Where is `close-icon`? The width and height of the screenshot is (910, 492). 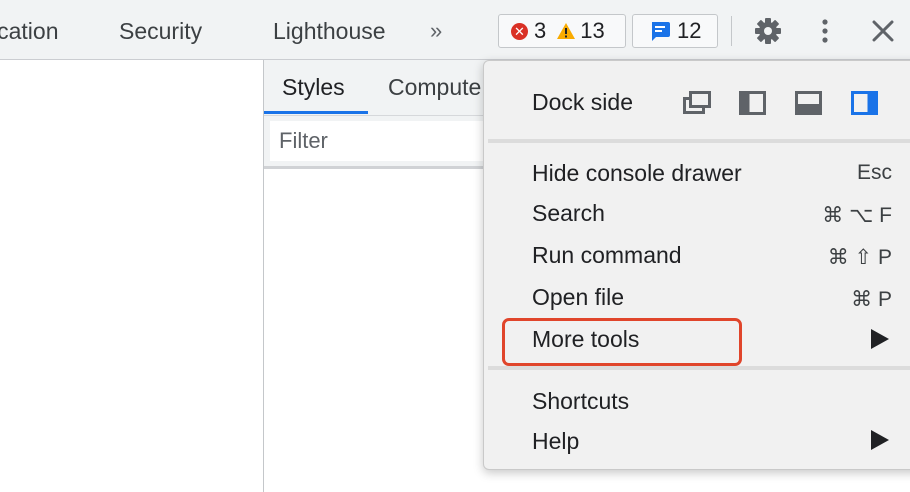
close-icon is located at coordinates (883, 31).